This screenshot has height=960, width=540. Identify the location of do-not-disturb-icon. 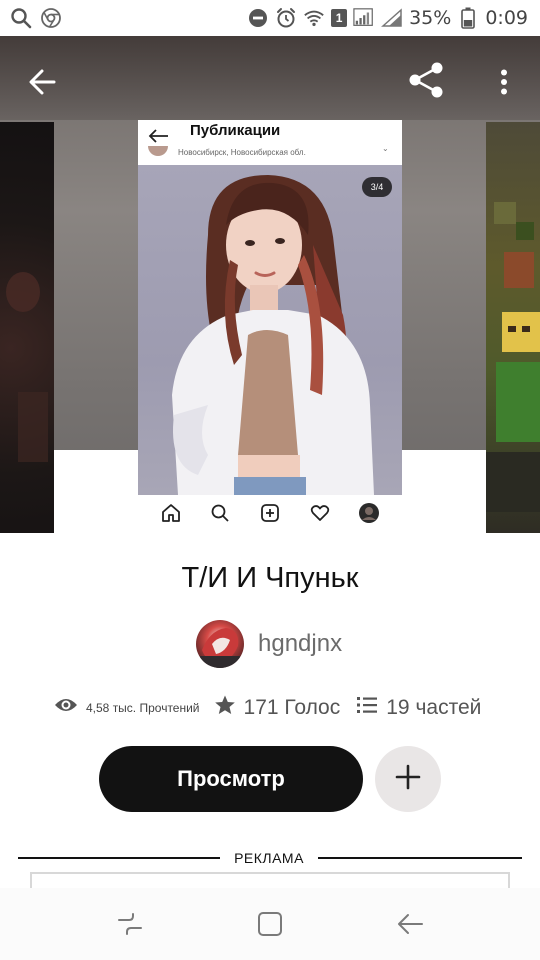
(258, 18).